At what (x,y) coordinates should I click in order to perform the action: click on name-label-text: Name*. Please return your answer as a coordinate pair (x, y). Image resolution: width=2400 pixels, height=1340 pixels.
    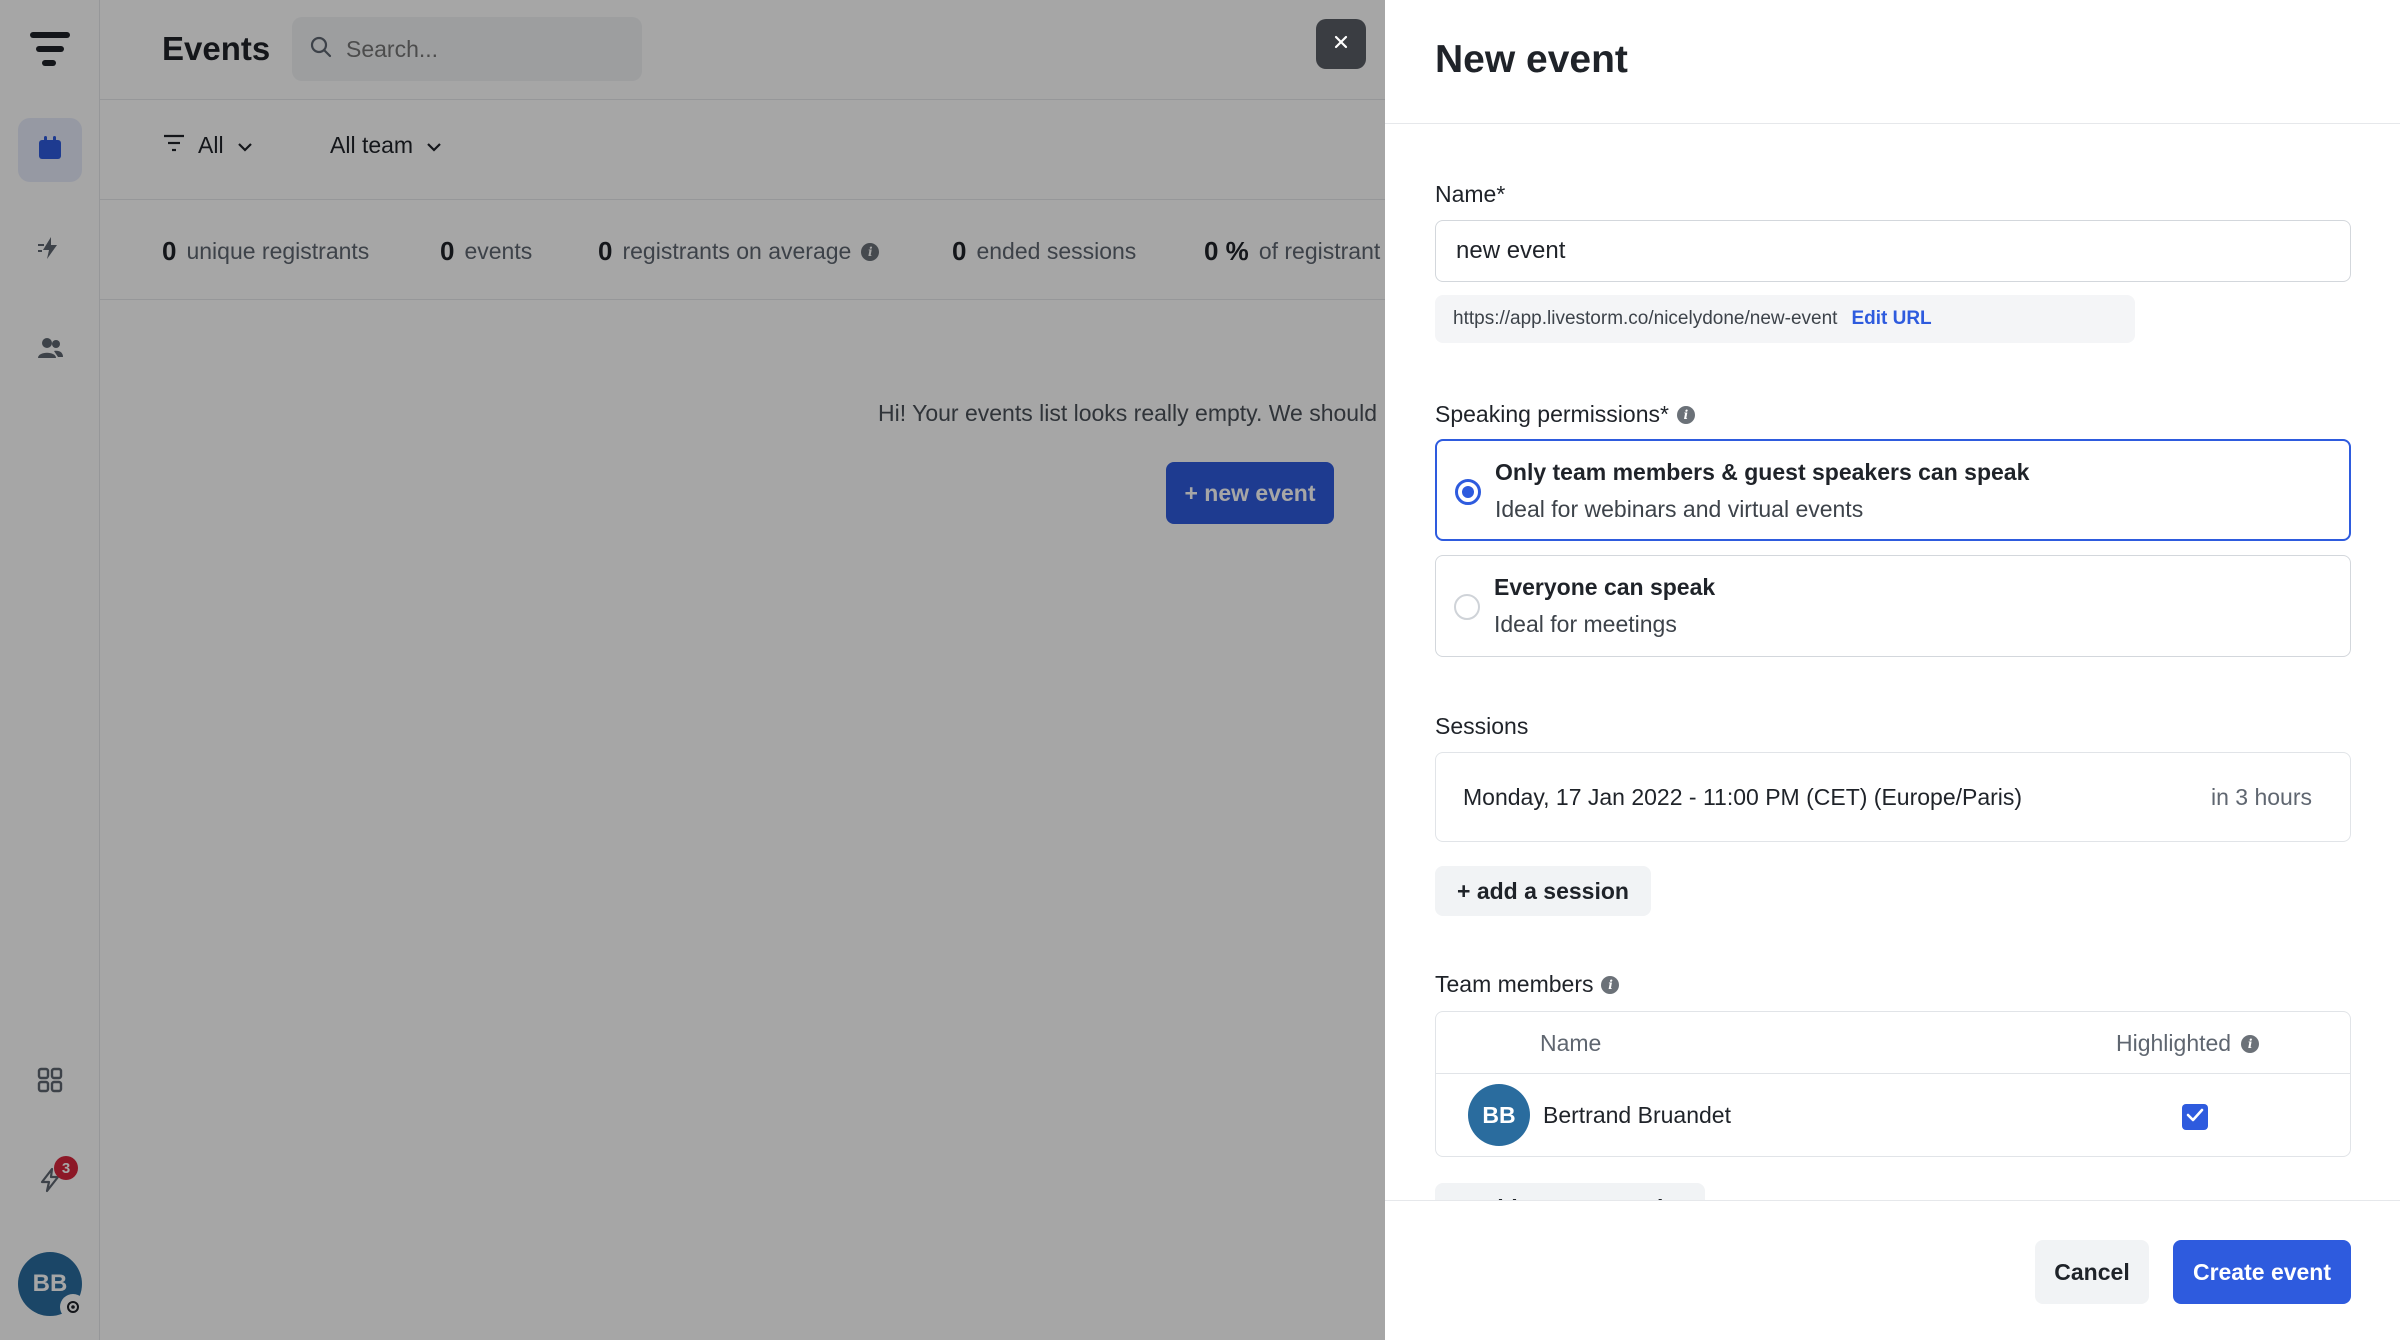
    Looking at the image, I should click on (1470, 194).